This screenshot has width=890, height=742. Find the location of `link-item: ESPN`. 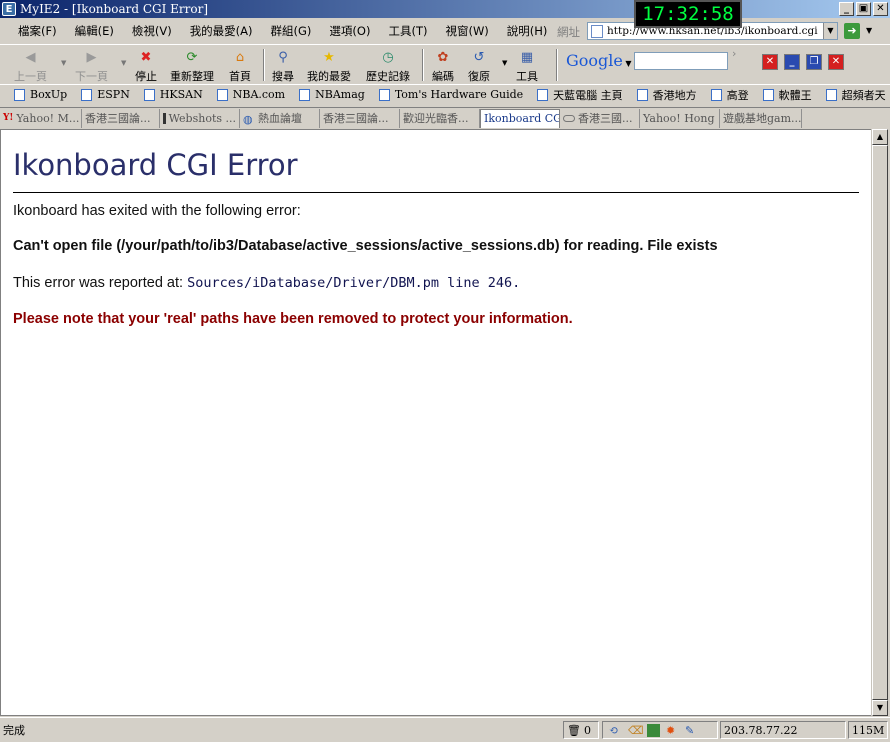

link-item: ESPN is located at coordinates (105, 94).